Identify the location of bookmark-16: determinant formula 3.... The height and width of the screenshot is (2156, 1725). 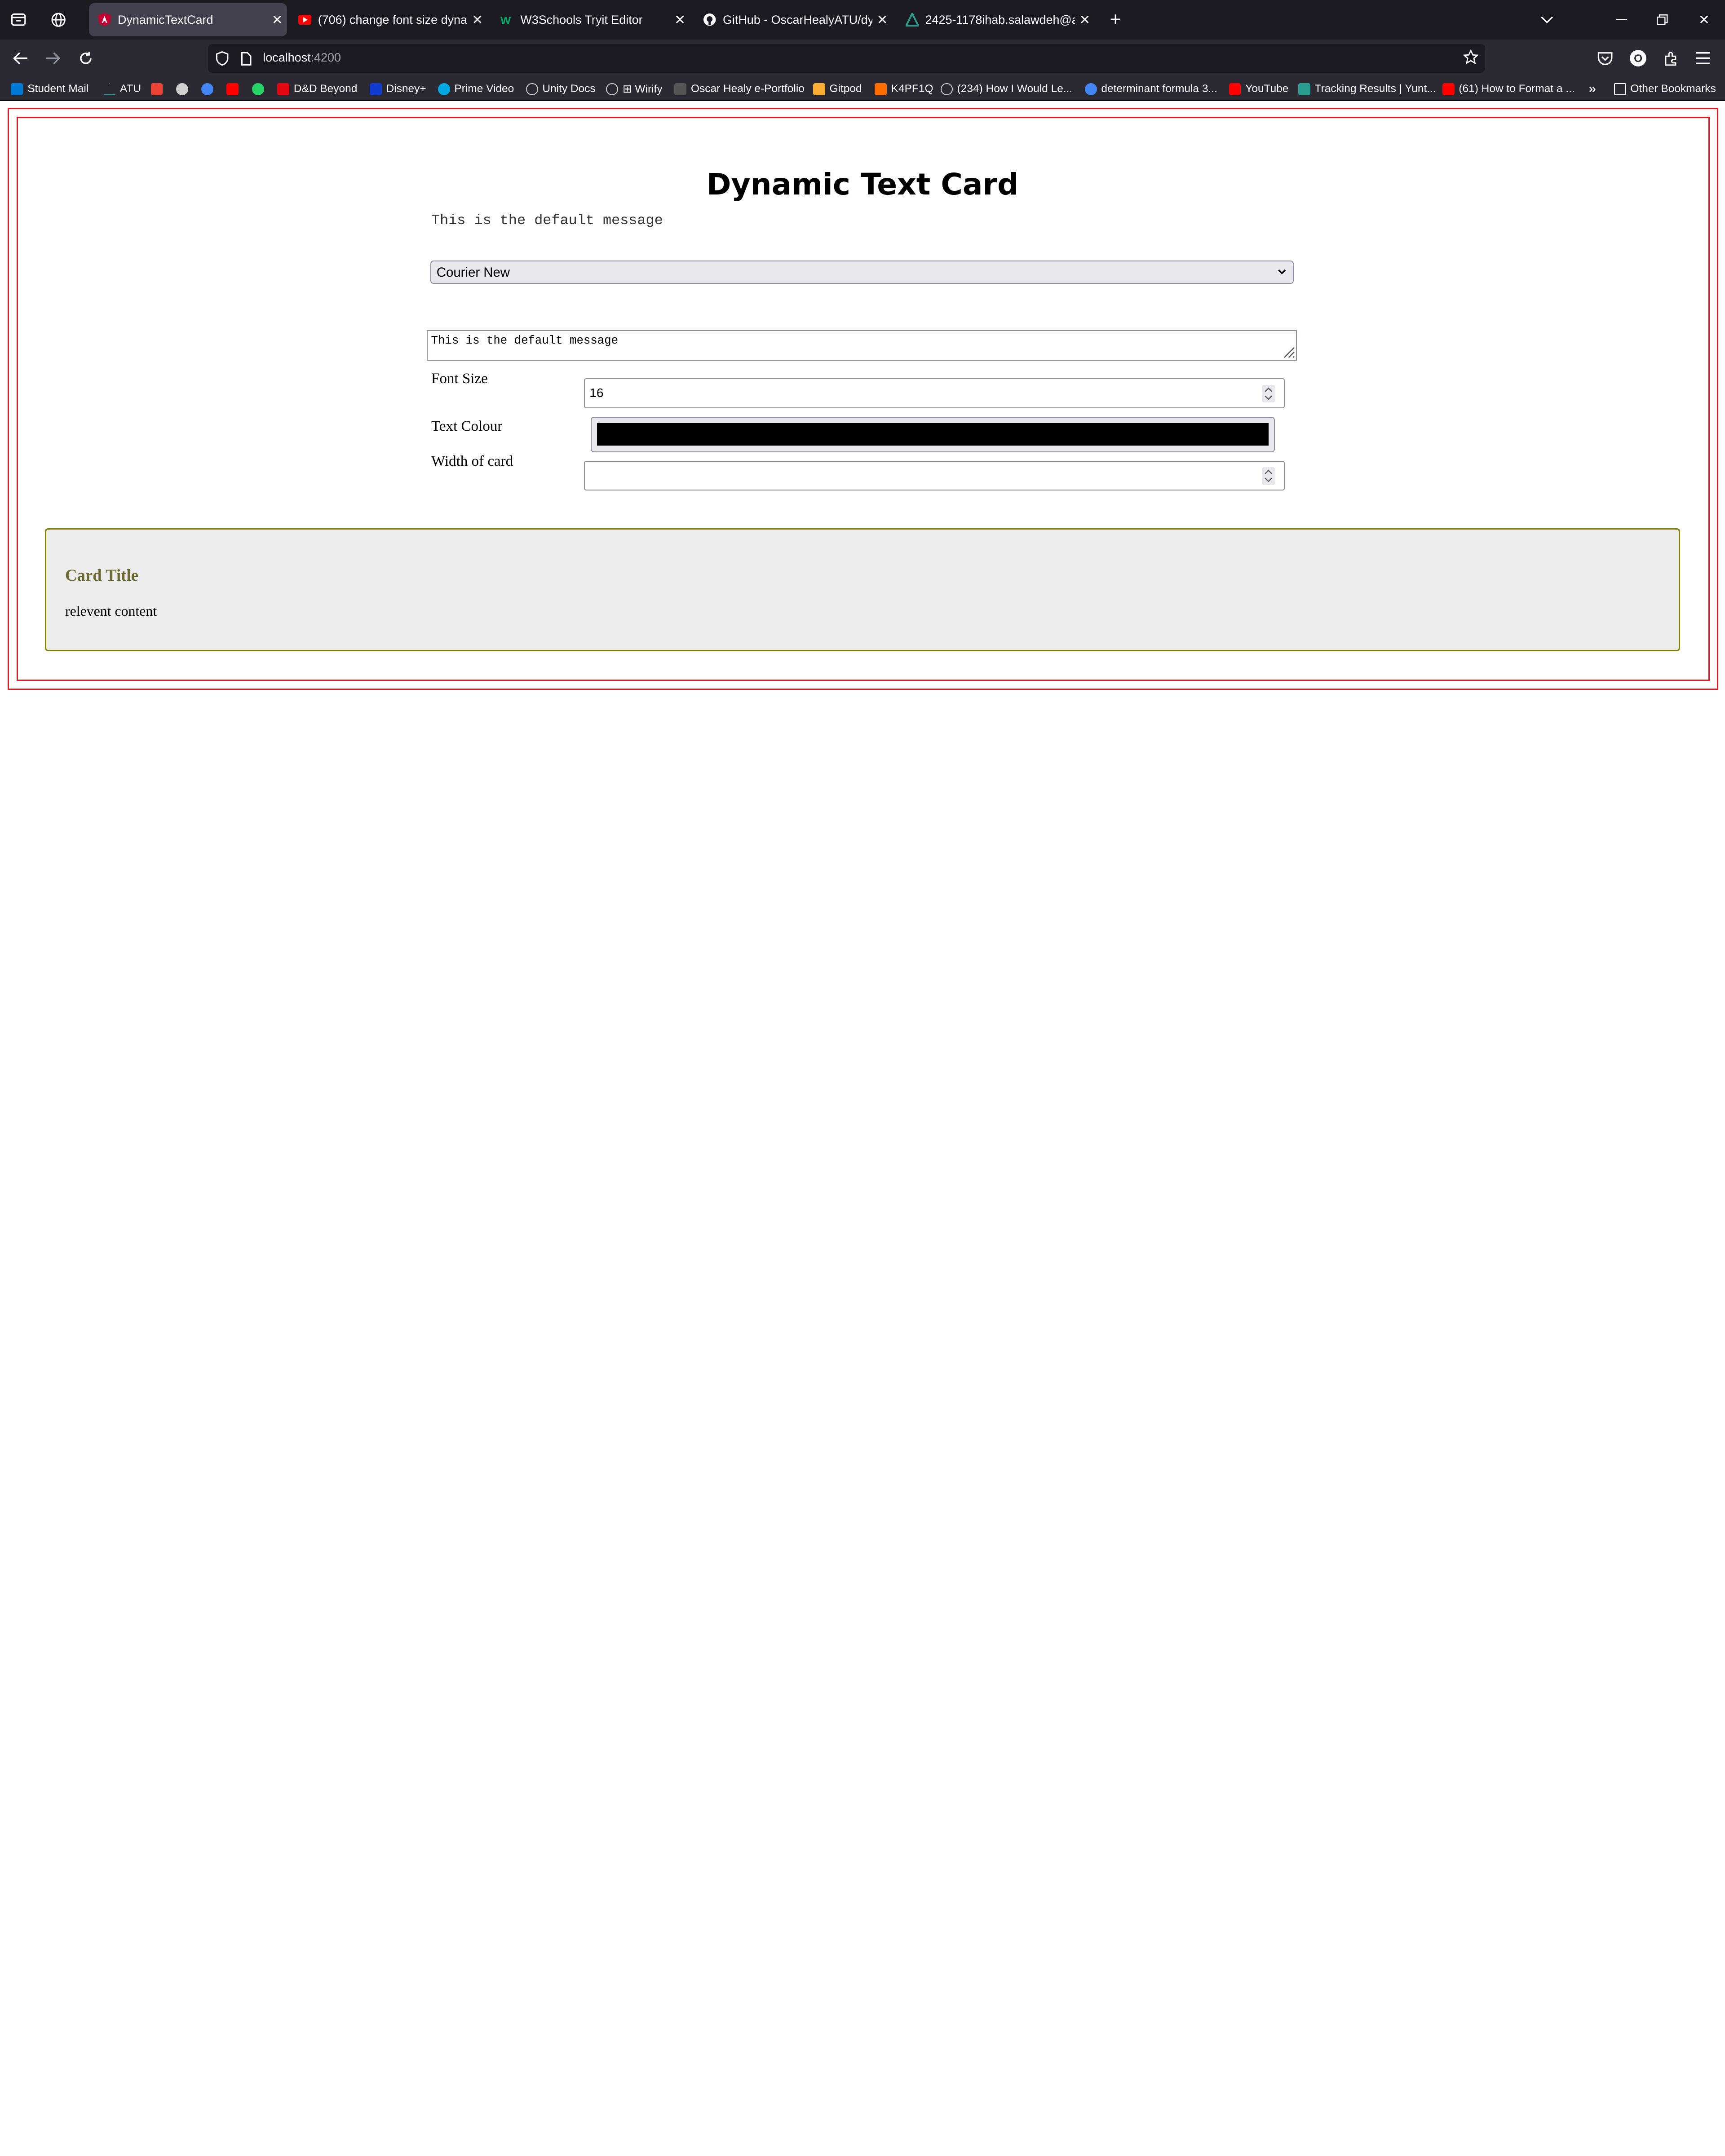
(1150, 89).